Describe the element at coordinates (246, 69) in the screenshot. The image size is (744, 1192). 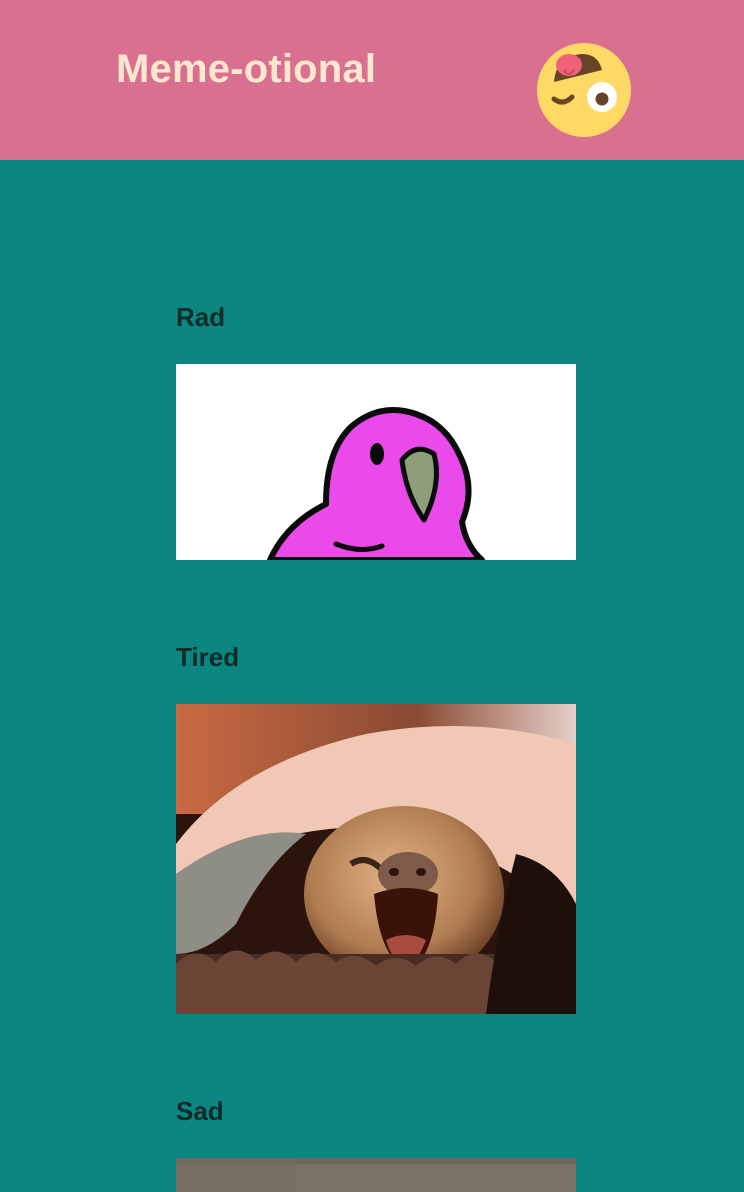
I see `site-title: Meme-otional` at that location.